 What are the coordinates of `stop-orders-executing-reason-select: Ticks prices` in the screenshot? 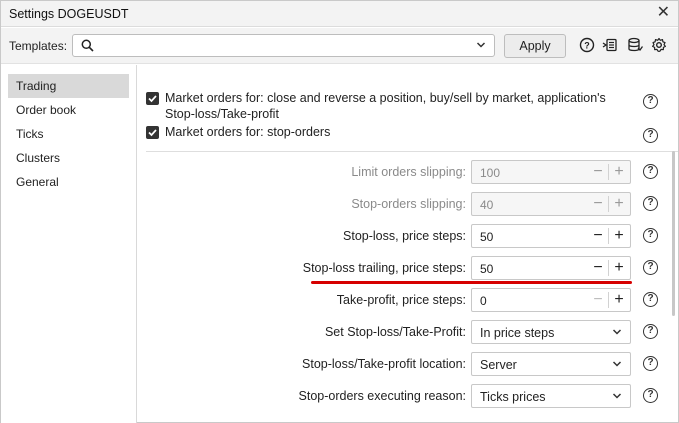 It's located at (551, 396).